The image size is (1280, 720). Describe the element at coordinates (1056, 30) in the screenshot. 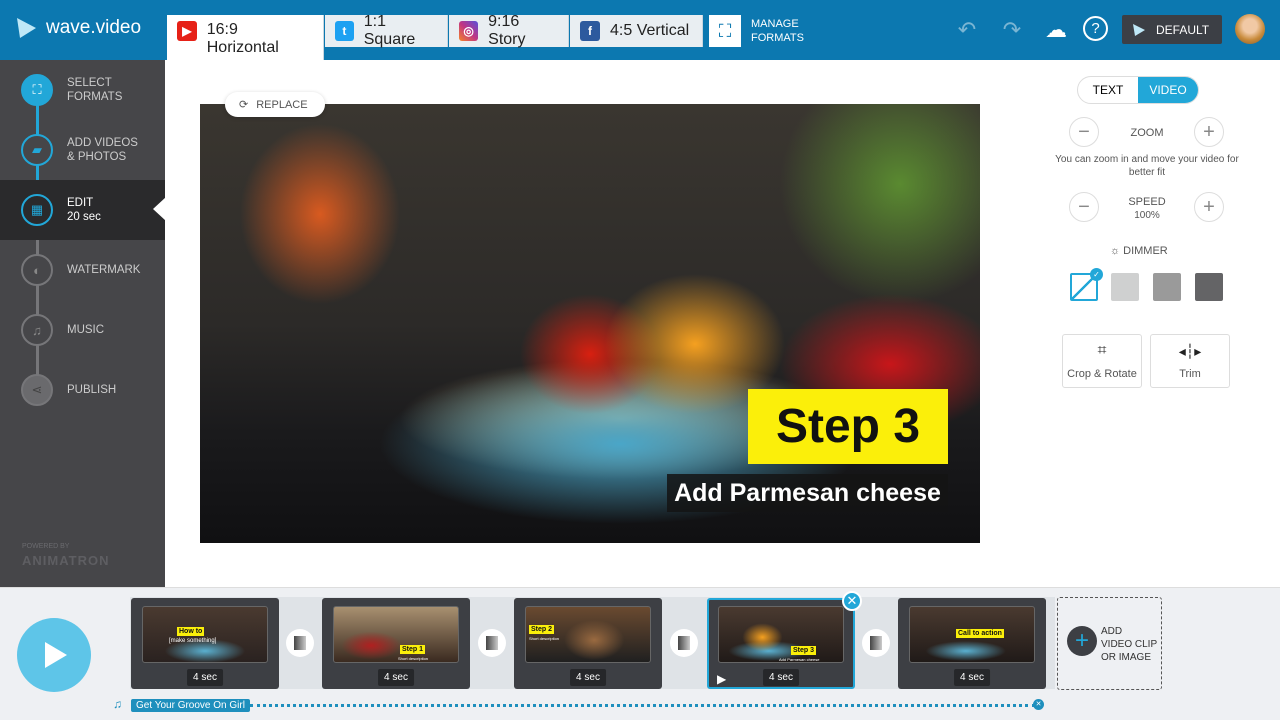

I see `cloud-saved-icon: ☁` at that location.